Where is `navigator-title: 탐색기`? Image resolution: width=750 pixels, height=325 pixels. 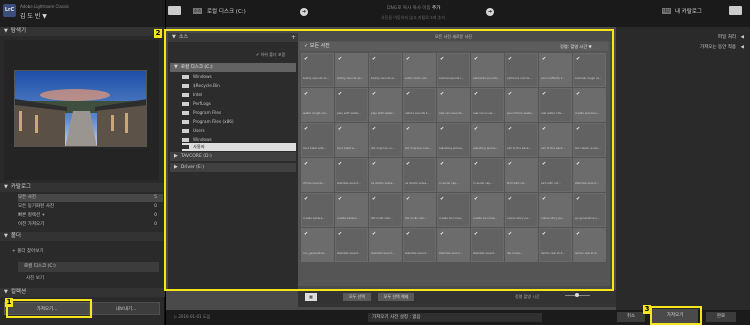 navigator-title: 탐색기 is located at coordinates (18, 31).